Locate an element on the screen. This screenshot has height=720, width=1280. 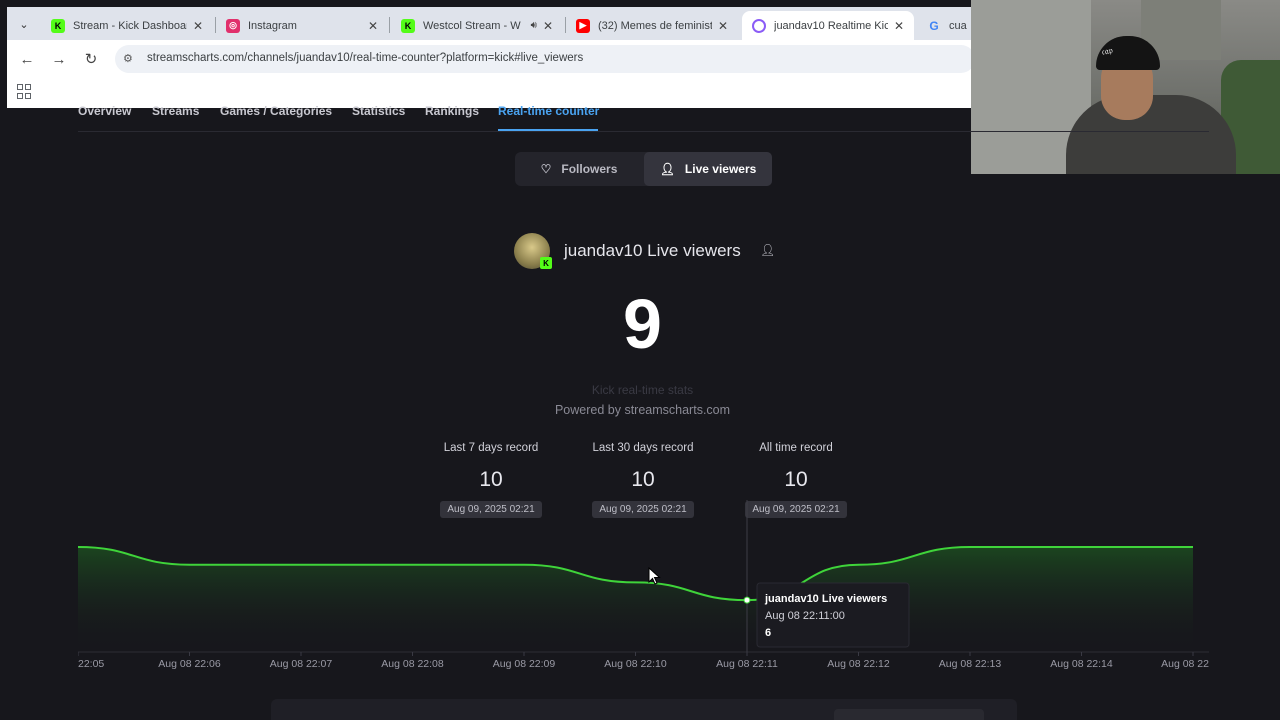
stats-label: Kick real-time stats is located at coordinates (642, 390).